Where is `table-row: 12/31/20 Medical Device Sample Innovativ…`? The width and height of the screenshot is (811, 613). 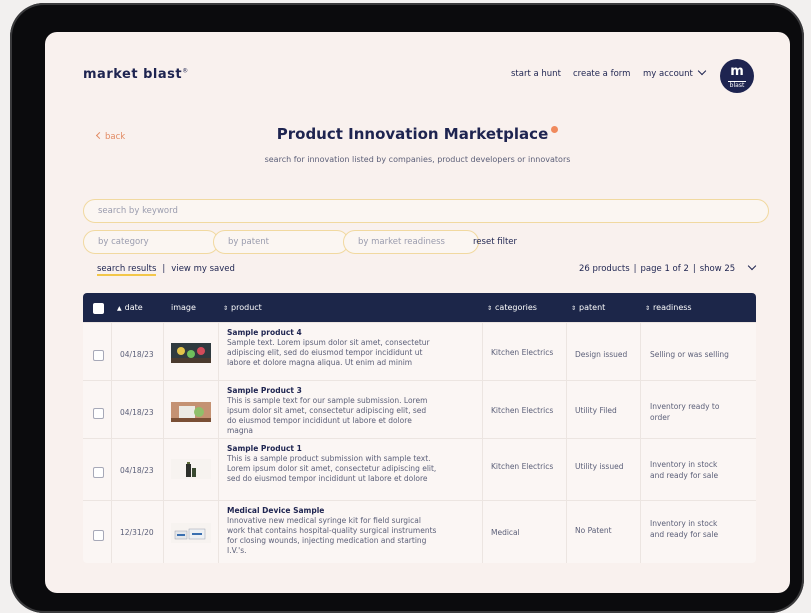 table-row: 12/31/20 Medical Device Sample Innovativ… is located at coordinates (419, 531).